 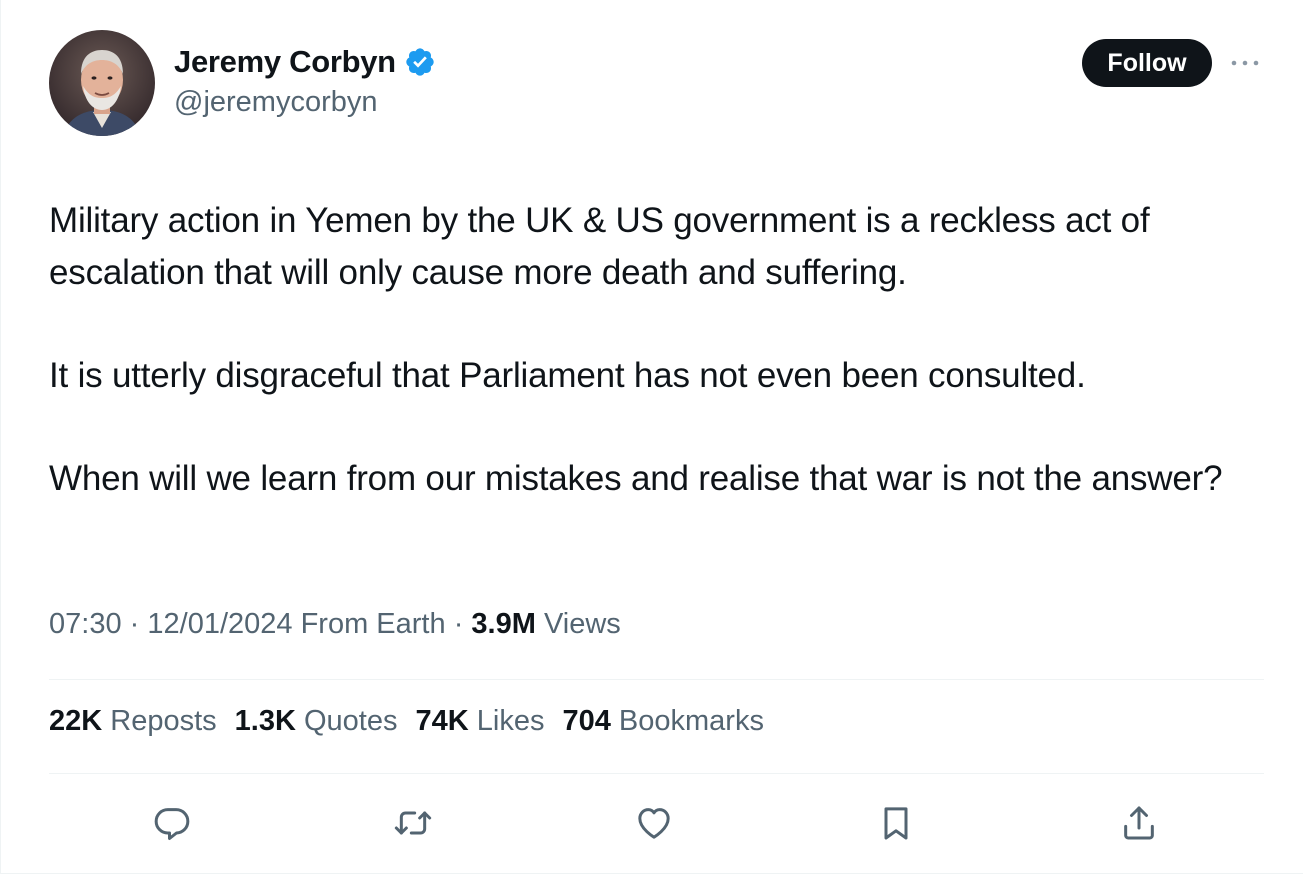 I want to click on like-icon, so click(x=654, y=823).